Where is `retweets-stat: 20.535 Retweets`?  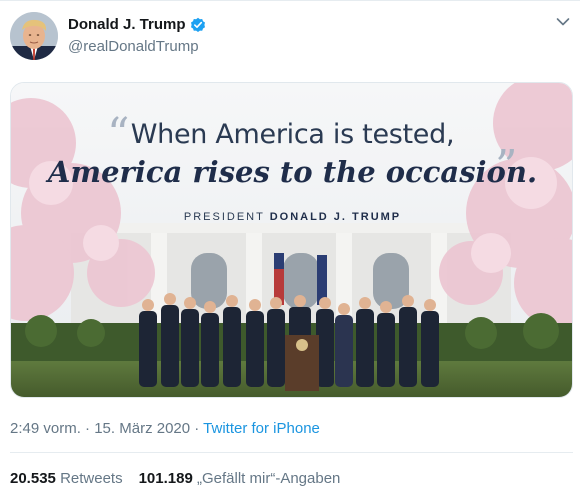 retweets-stat: 20.535 Retweets is located at coordinates (66, 478).